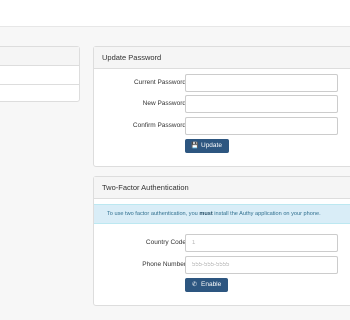 This screenshot has width=350, height=320. I want to click on side-panel, so click(40, 74).